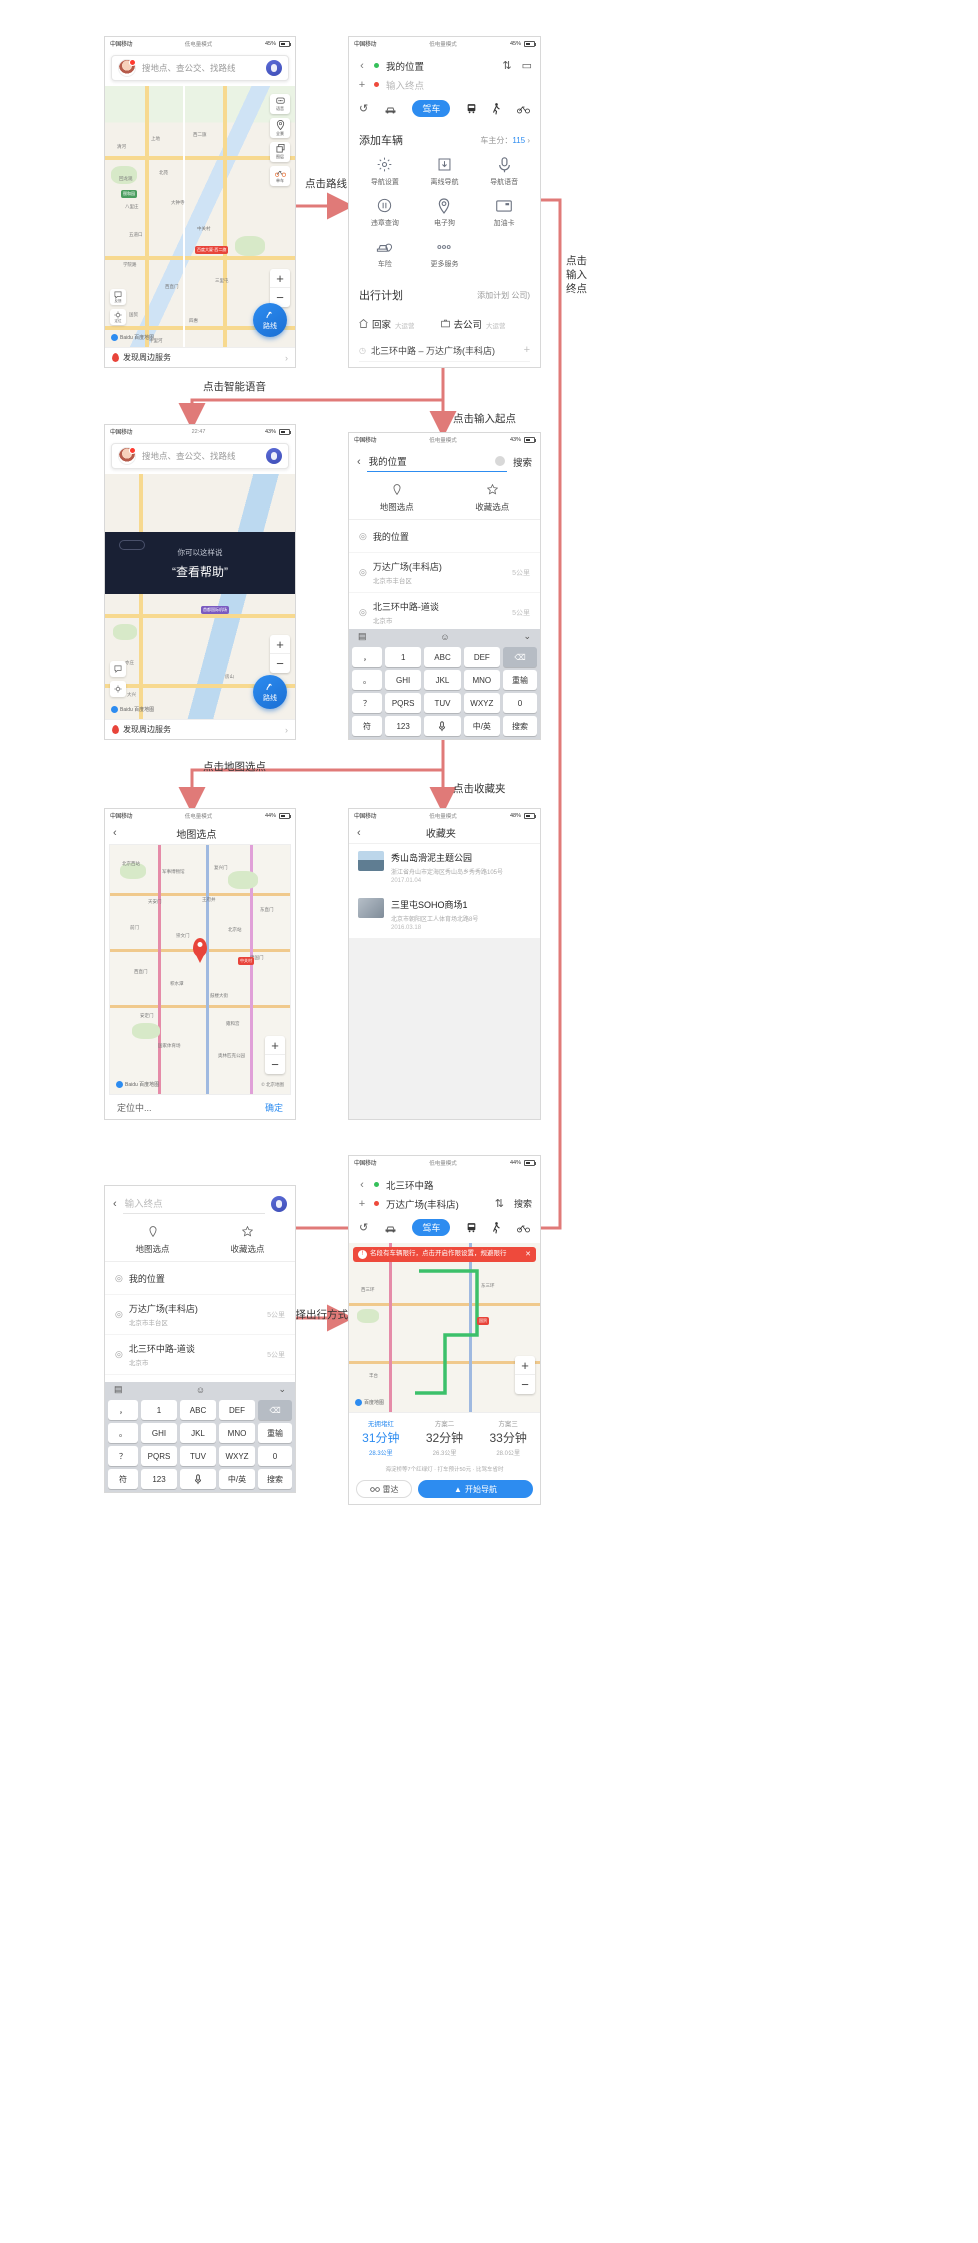 The width and height of the screenshot is (978, 2243). Describe the element at coordinates (527, 65) in the screenshot. I see `more-icon: ▭` at that location.